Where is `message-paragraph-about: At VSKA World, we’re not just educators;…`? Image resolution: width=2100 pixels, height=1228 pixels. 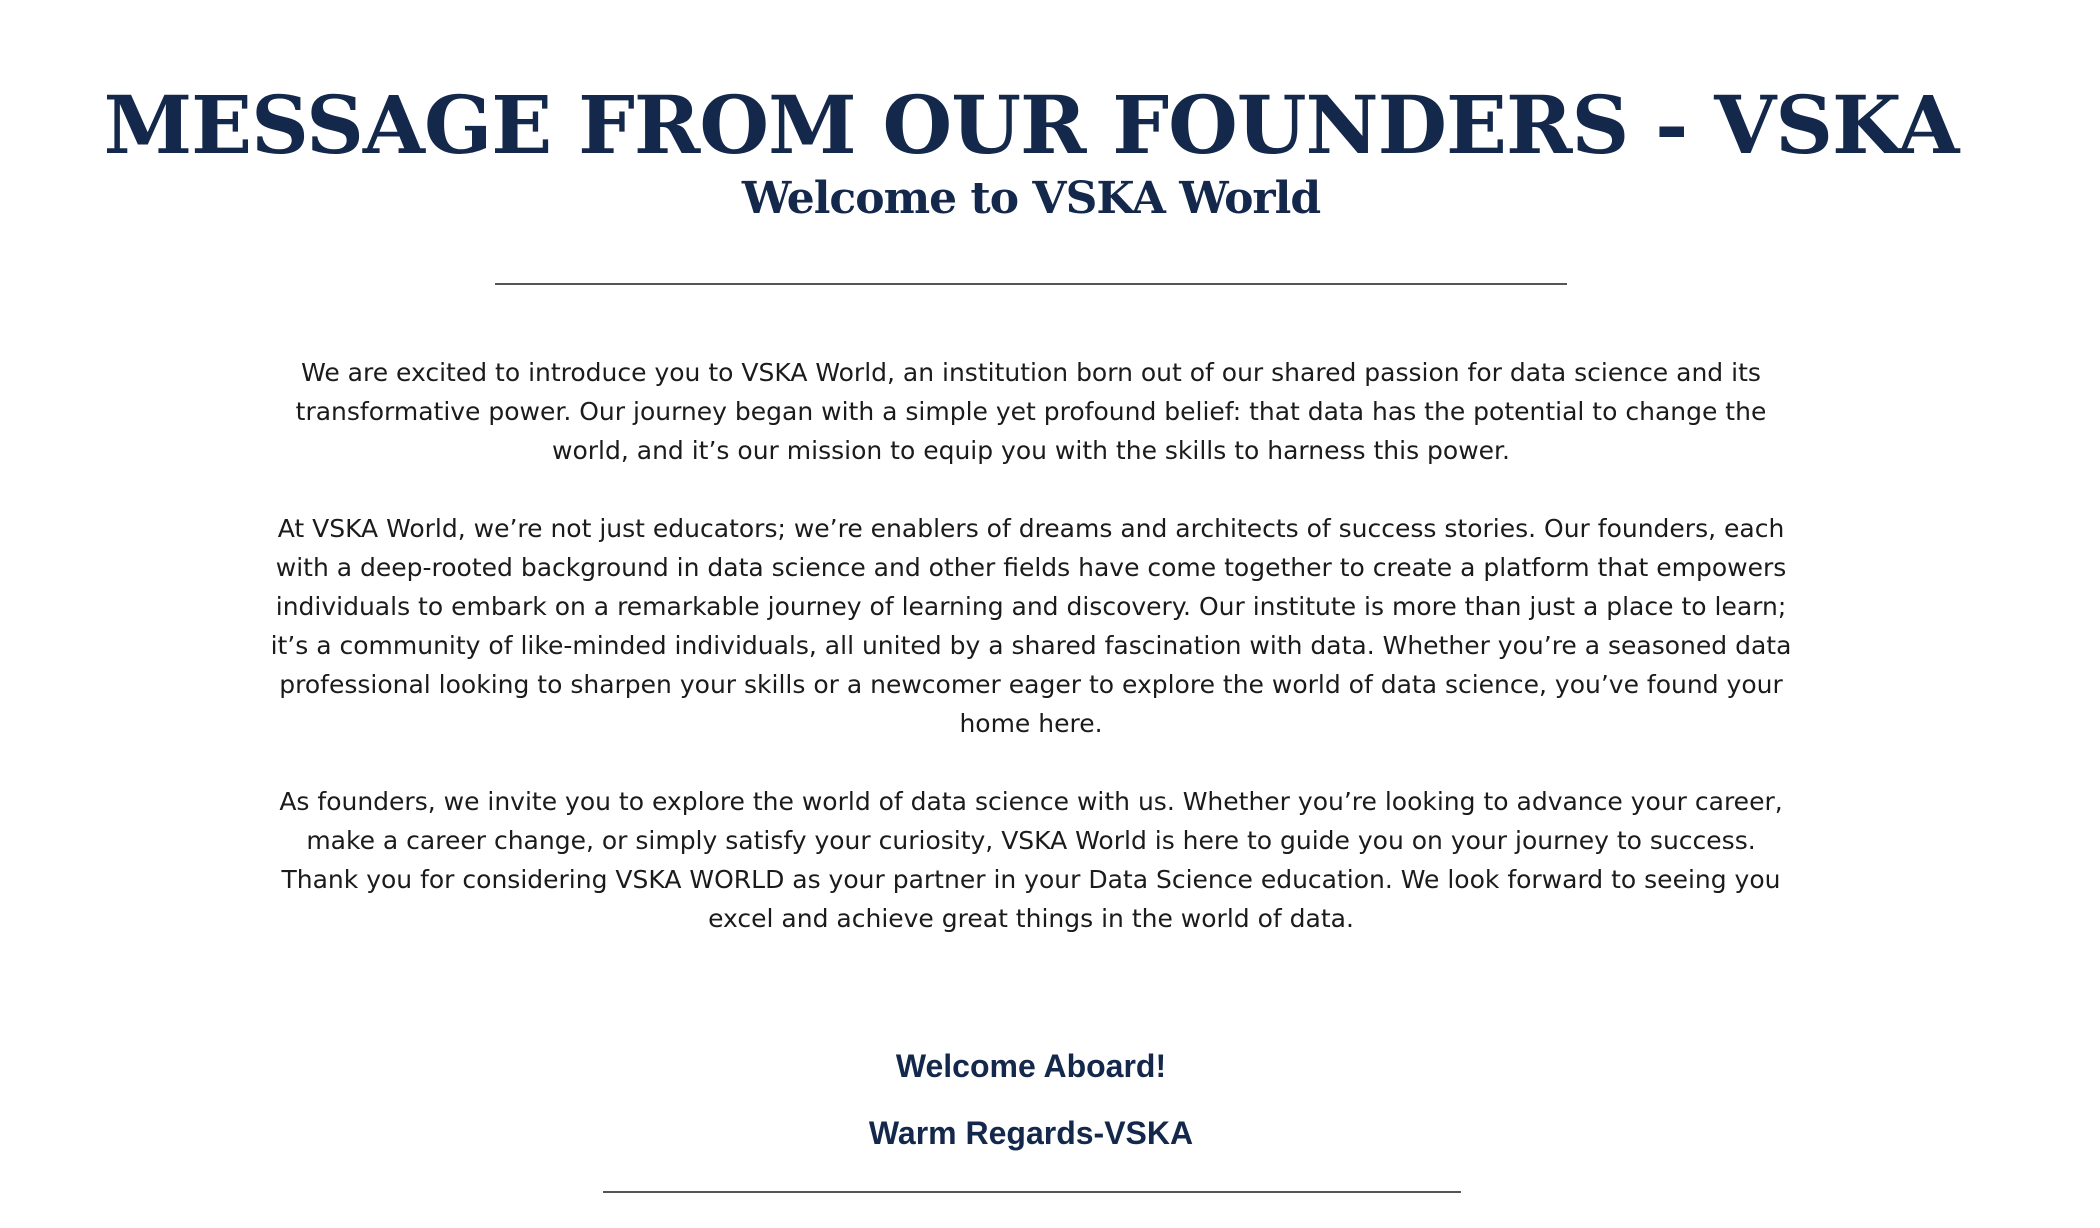
message-paragraph-about: At VSKA World, we’re not just educators;… is located at coordinates (1031, 626).